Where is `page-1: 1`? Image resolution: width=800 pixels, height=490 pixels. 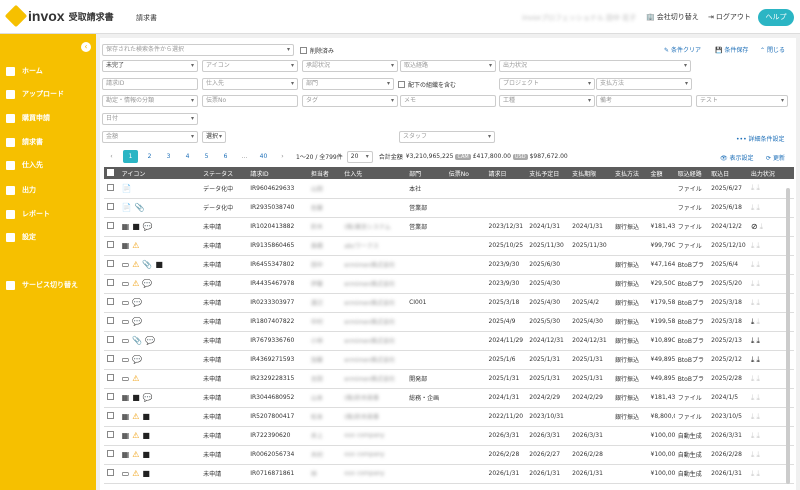
page-1: 1 is located at coordinates (130, 156).